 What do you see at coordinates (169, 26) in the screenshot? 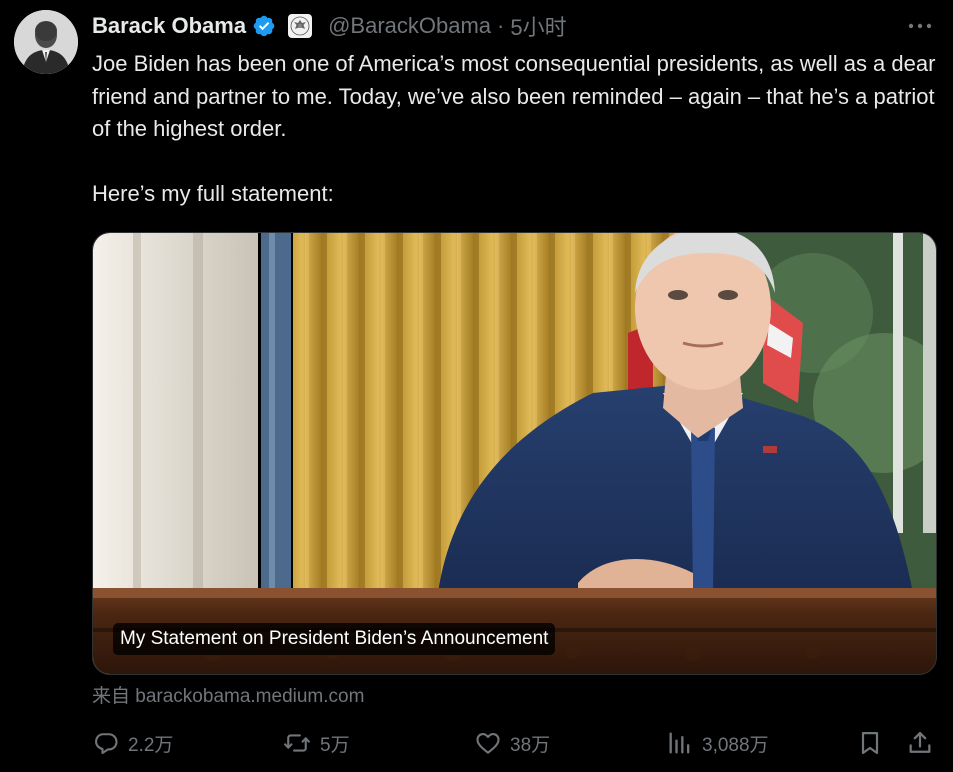
I see `display-name: Barack Obama` at bounding box center [169, 26].